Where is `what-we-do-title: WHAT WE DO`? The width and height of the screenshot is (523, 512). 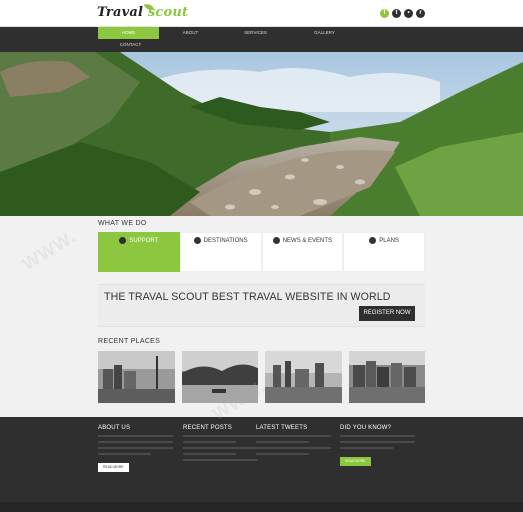 what-we-do-title: WHAT WE DO is located at coordinates (122, 223).